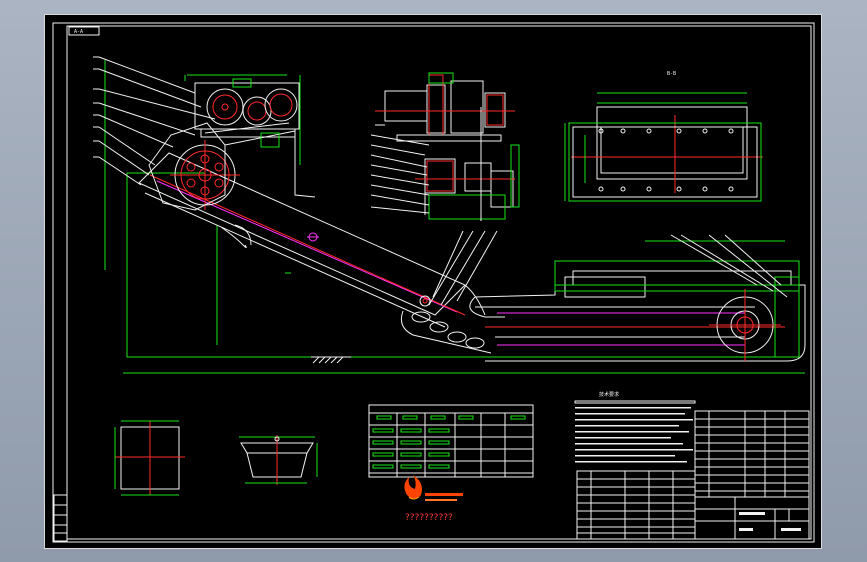  What do you see at coordinates (451, 441) in the screenshot?
I see `parameter-table` at bounding box center [451, 441].